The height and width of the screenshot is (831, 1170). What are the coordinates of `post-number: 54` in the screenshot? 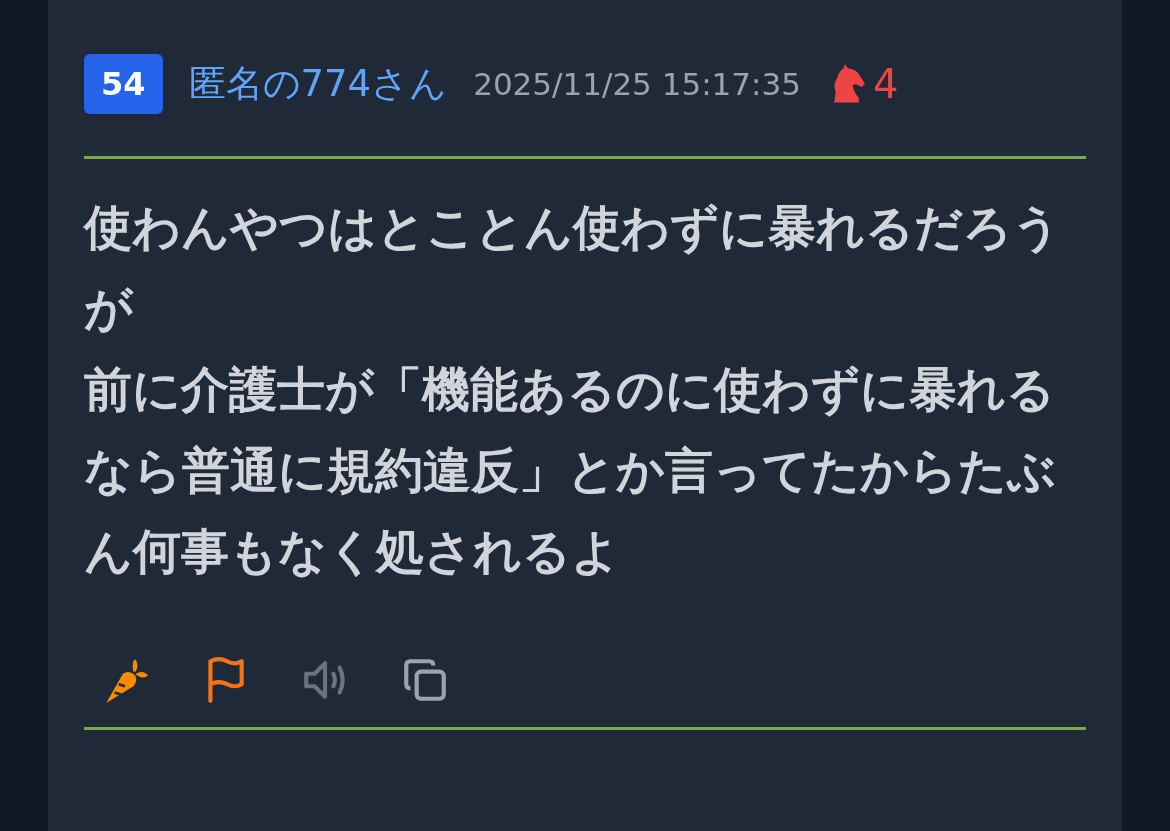 It's located at (123, 84).